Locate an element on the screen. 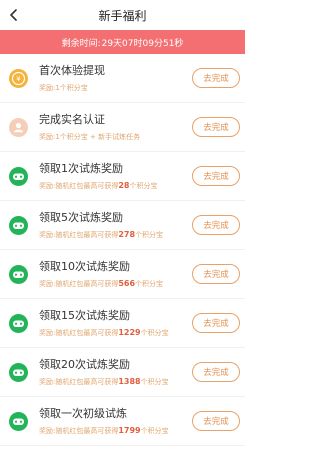 The height and width of the screenshot is (451, 320). task-row: 领取10次试炼奖励 奖励:随机红包最高可获得566个积分宝 去完成 is located at coordinates (122, 274).